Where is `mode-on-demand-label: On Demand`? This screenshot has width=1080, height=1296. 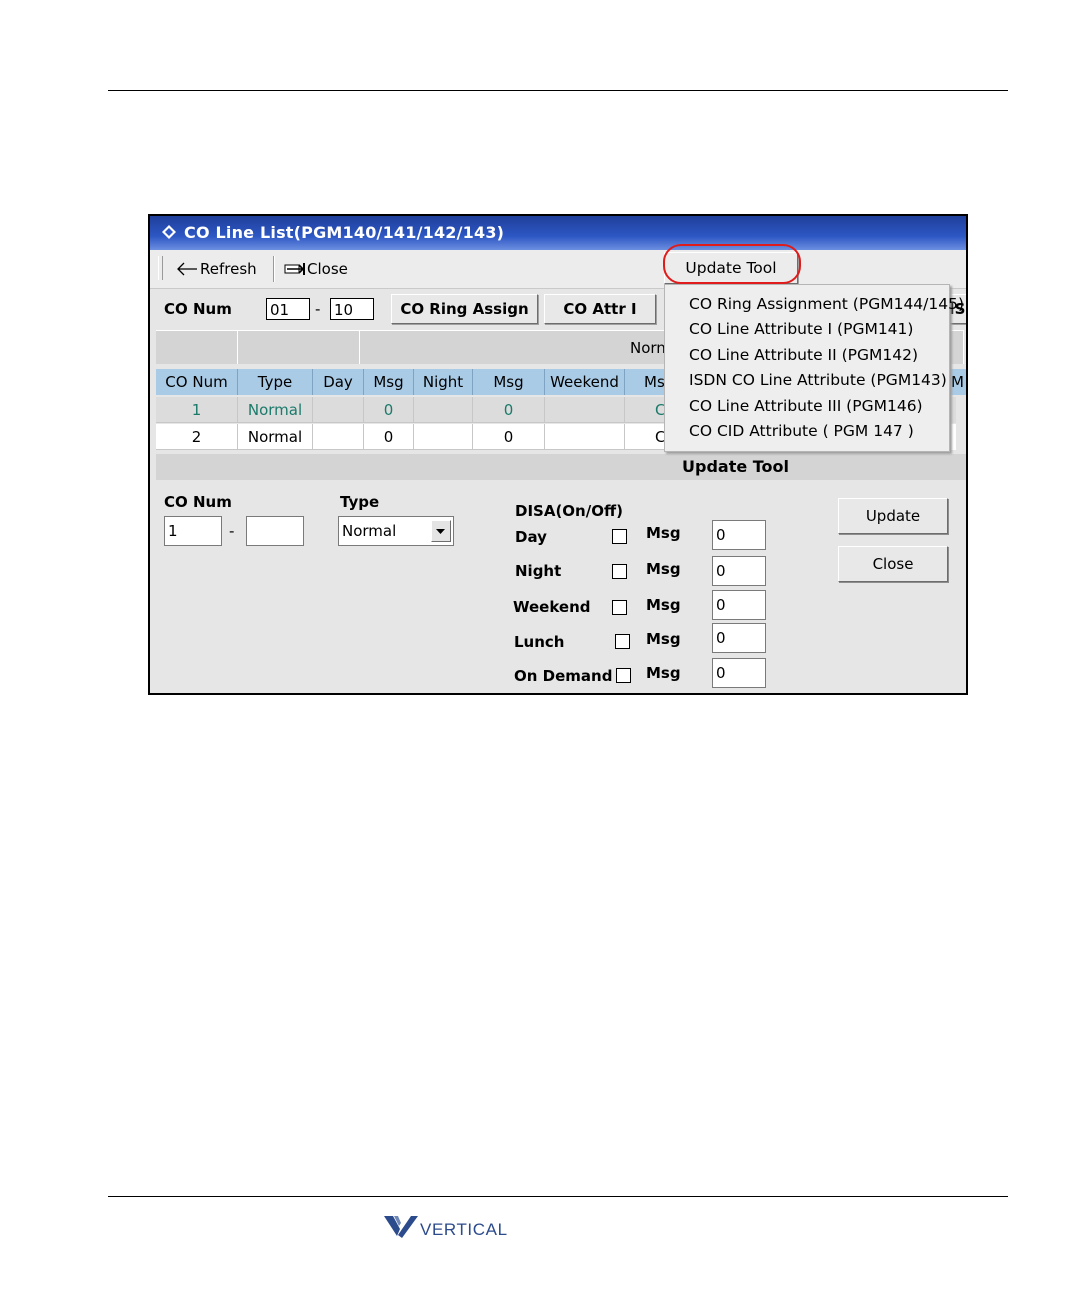
mode-on-demand-label: On Demand is located at coordinates (563, 676).